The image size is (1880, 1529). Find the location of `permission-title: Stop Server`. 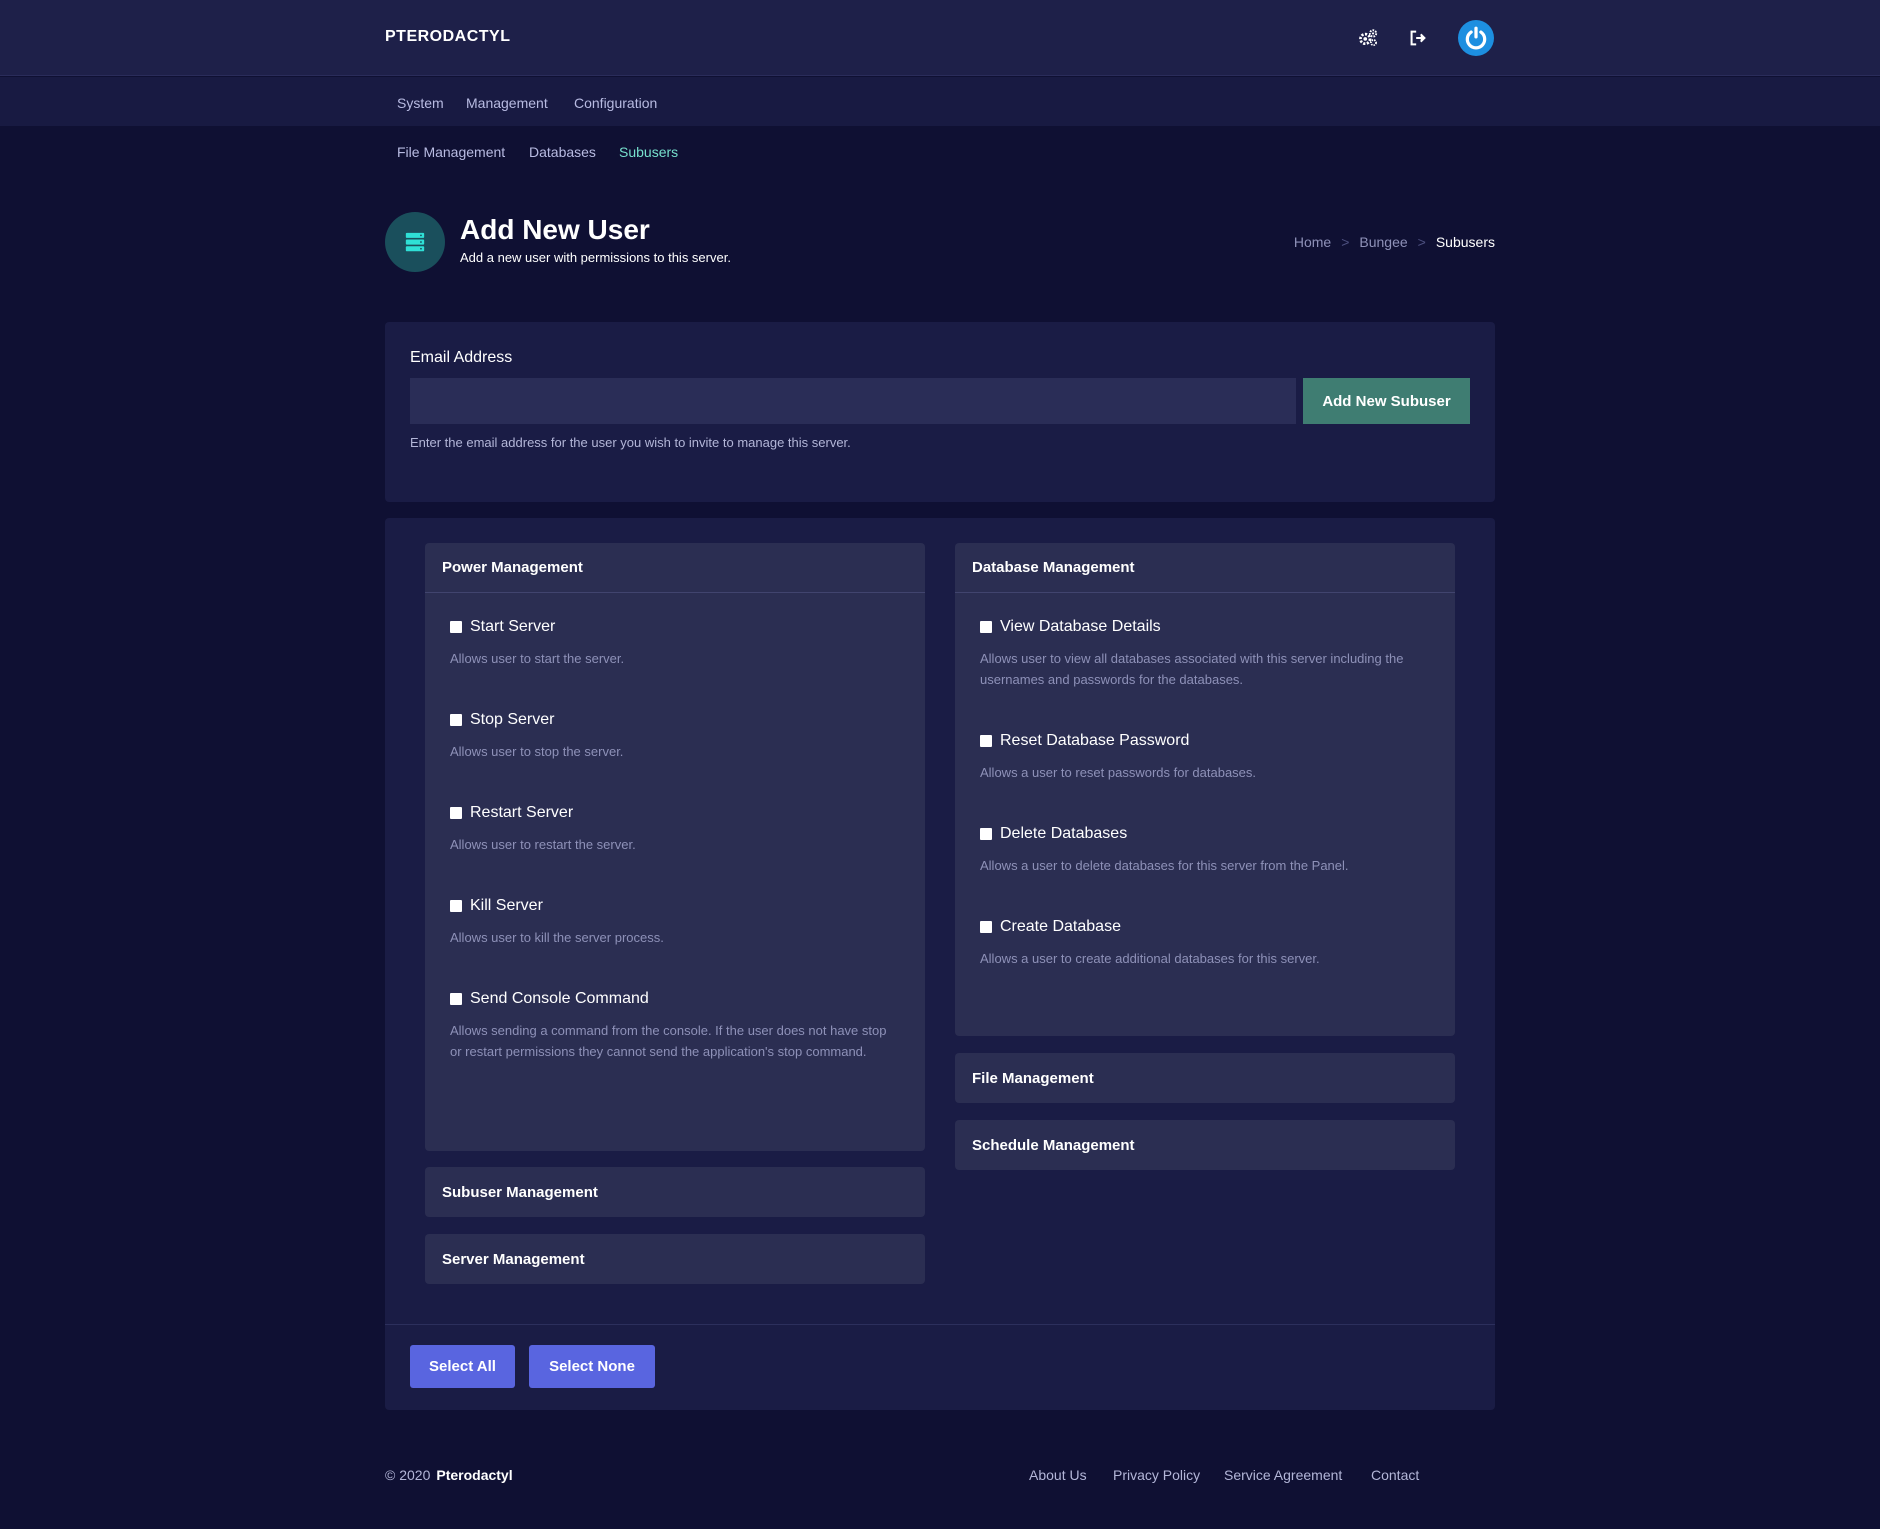

permission-title: Stop Server is located at coordinates (512, 720).